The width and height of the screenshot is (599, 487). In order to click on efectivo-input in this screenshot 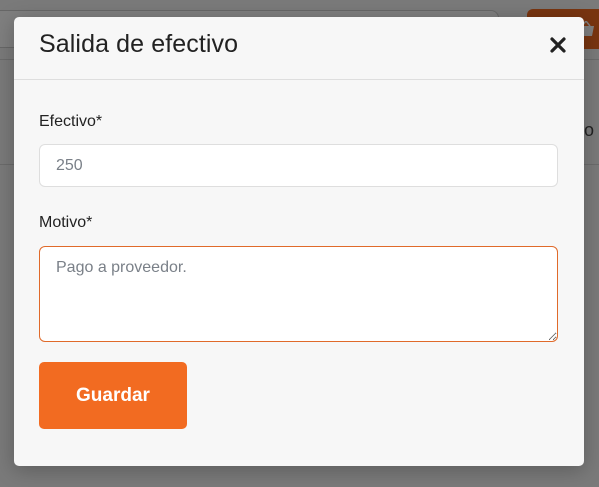, I will do `click(298, 165)`.